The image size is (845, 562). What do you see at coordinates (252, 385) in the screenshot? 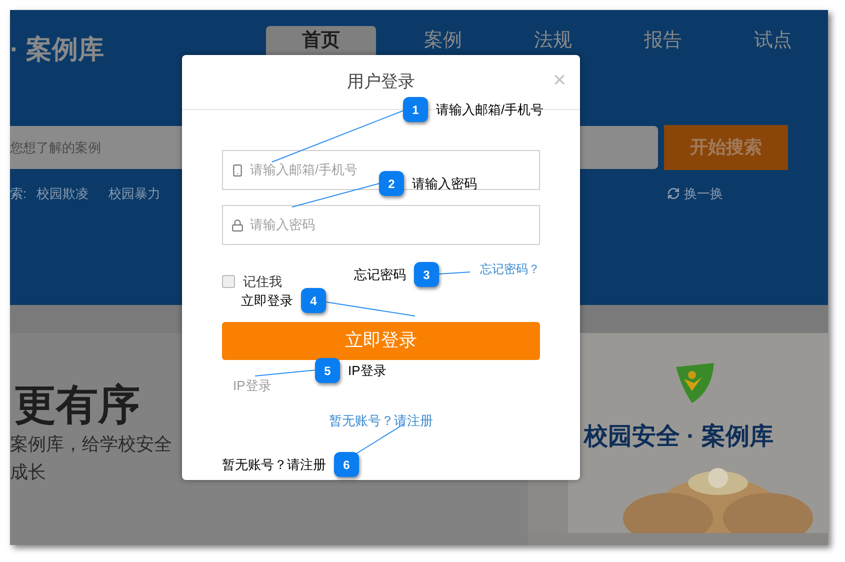
I see `ip-login-link: IP登录` at bounding box center [252, 385].